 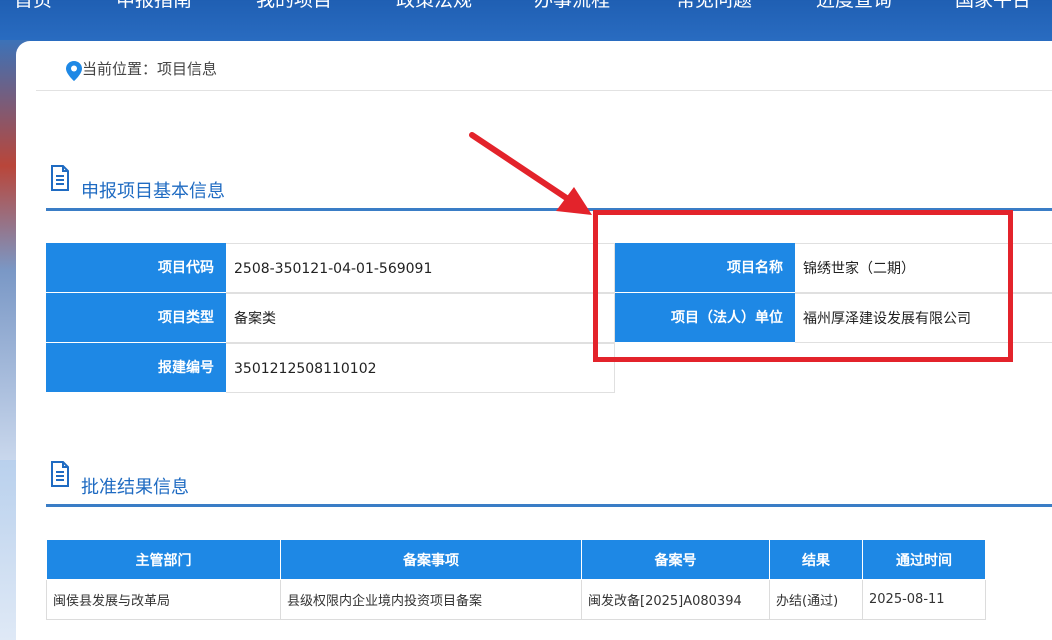 What do you see at coordinates (854, 6) in the screenshot?
I see `nav-item-progress: 进度查询` at bounding box center [854, 6].